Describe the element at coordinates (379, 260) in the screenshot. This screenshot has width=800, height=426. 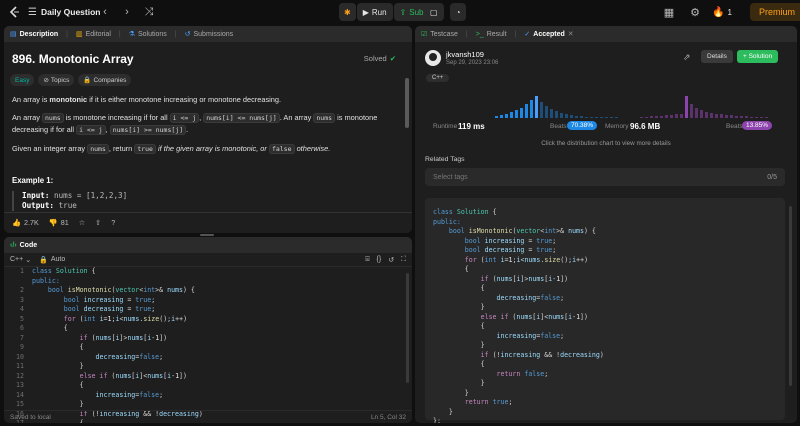
I see `format-braces-icon: {}` at that location.